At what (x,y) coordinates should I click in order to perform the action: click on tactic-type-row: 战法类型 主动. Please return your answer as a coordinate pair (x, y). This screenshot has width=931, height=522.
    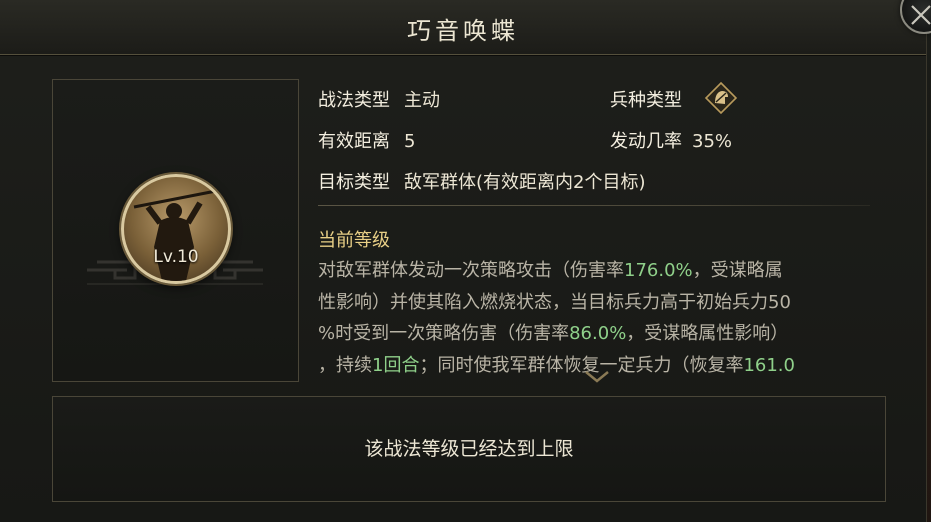
    Looking at the image, I should click on (379, 99).